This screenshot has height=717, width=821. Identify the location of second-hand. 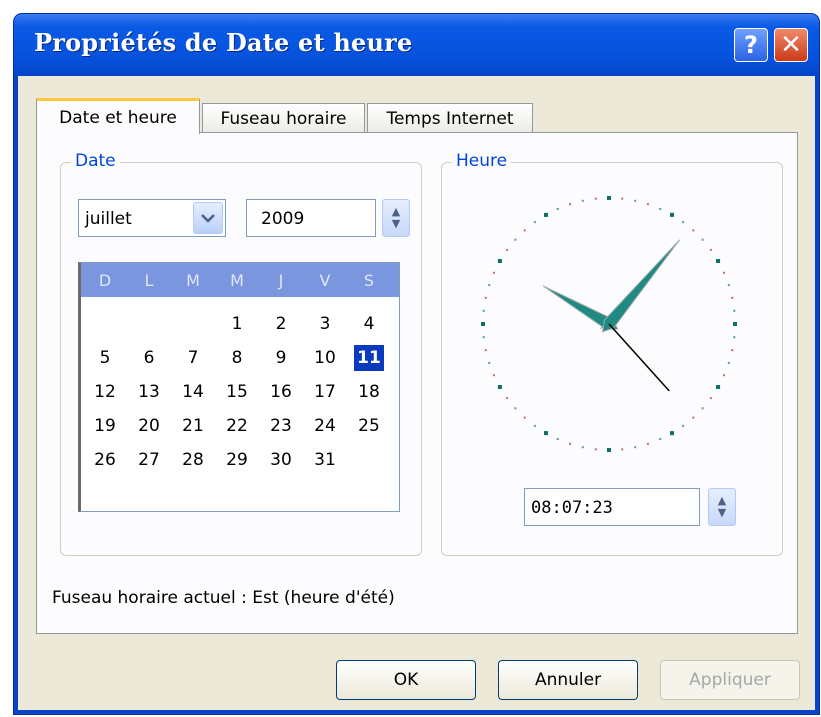
(639, 357).